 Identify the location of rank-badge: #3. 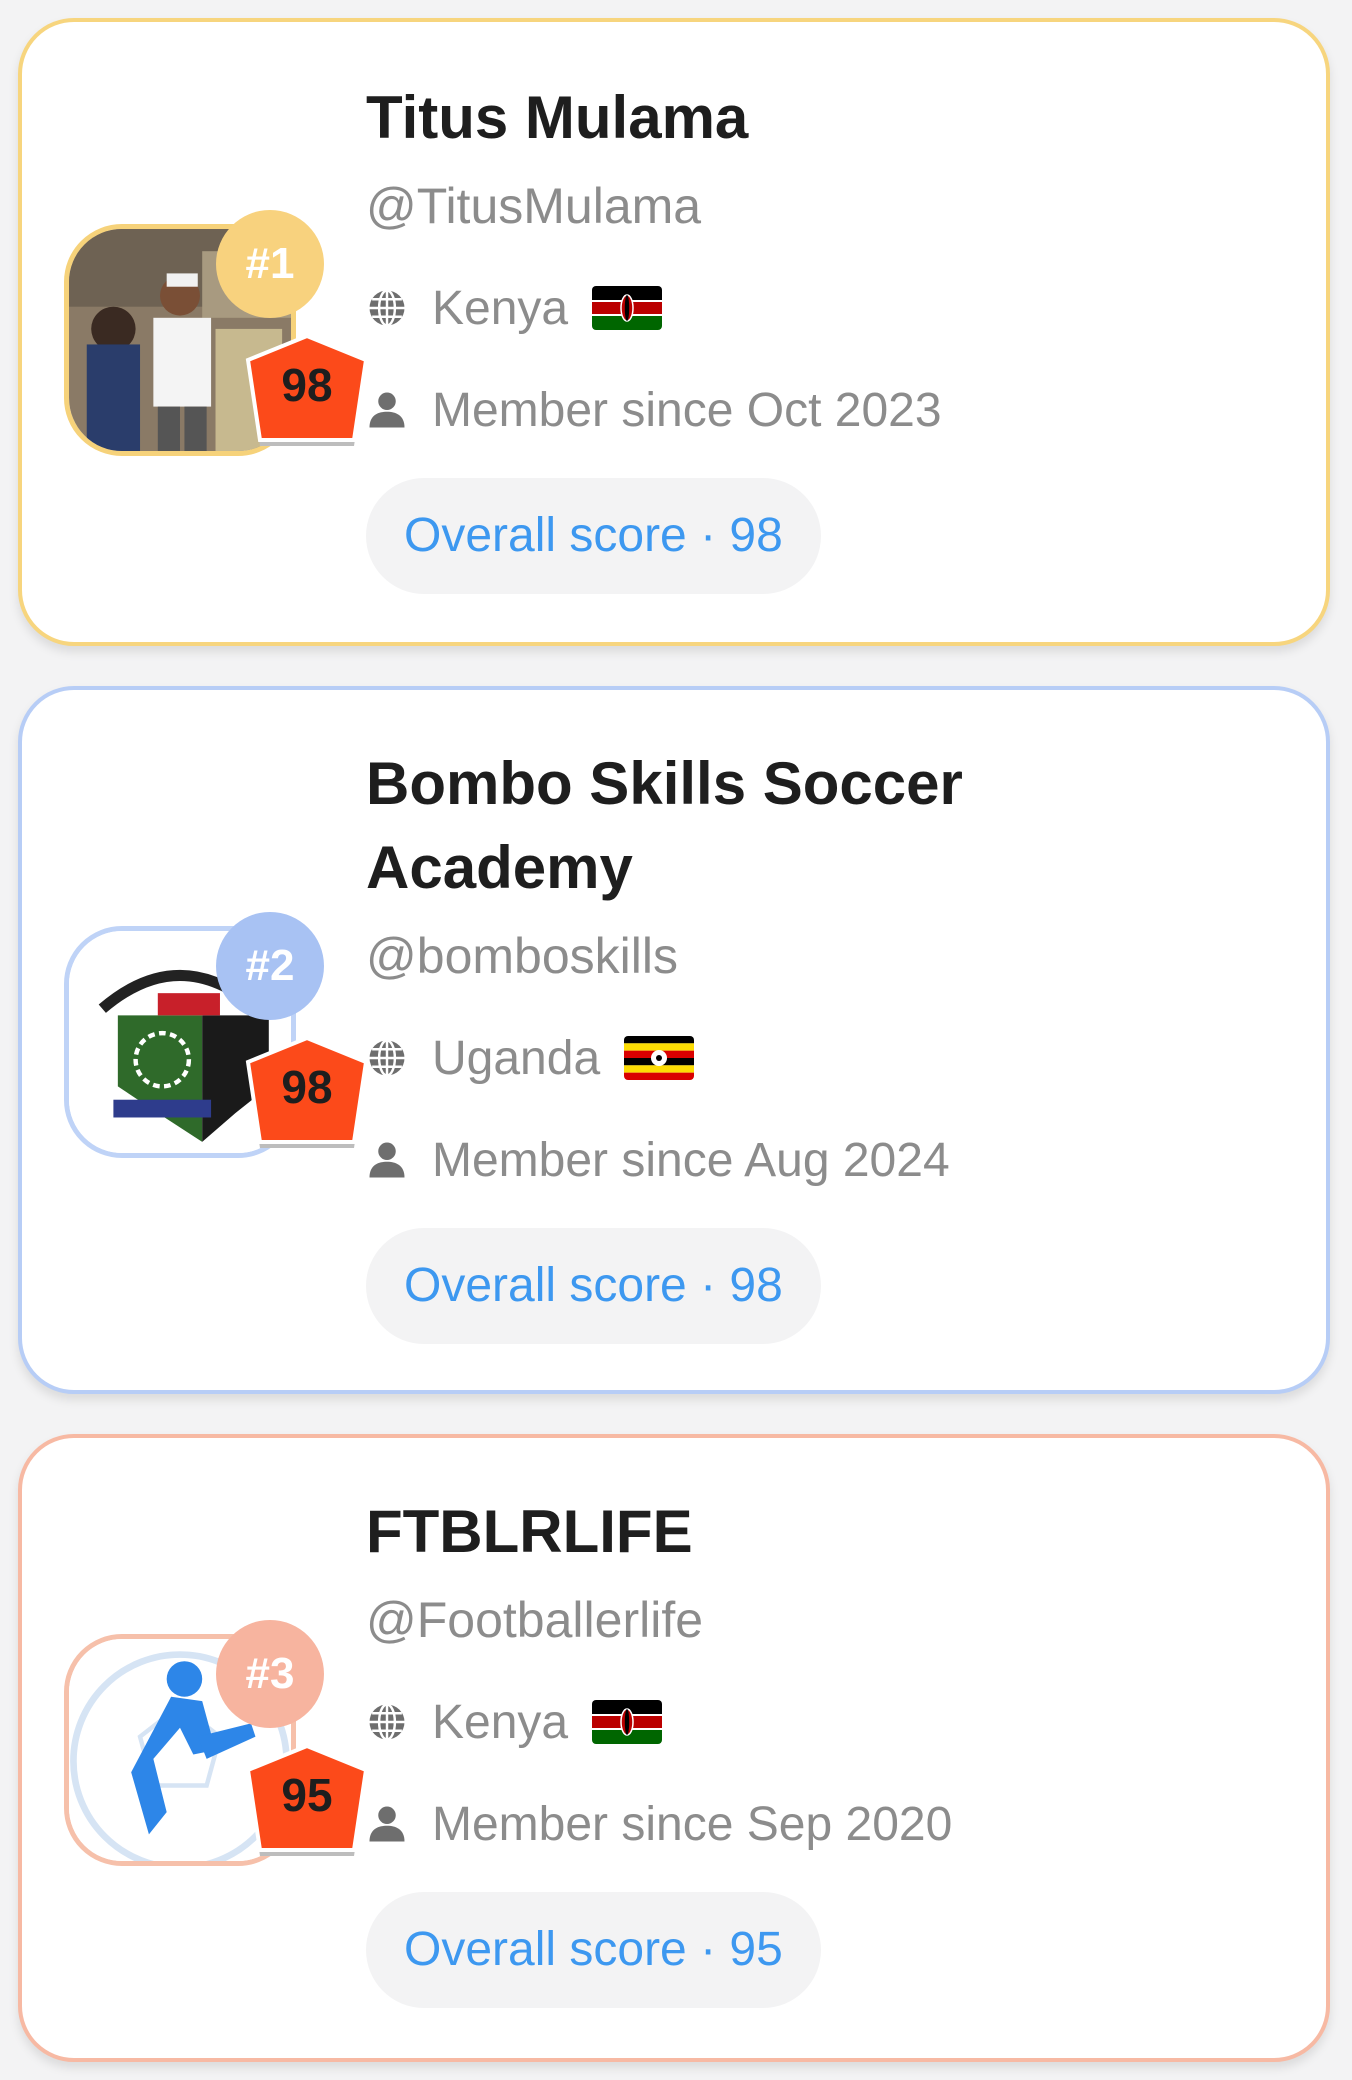
(270, 1674).